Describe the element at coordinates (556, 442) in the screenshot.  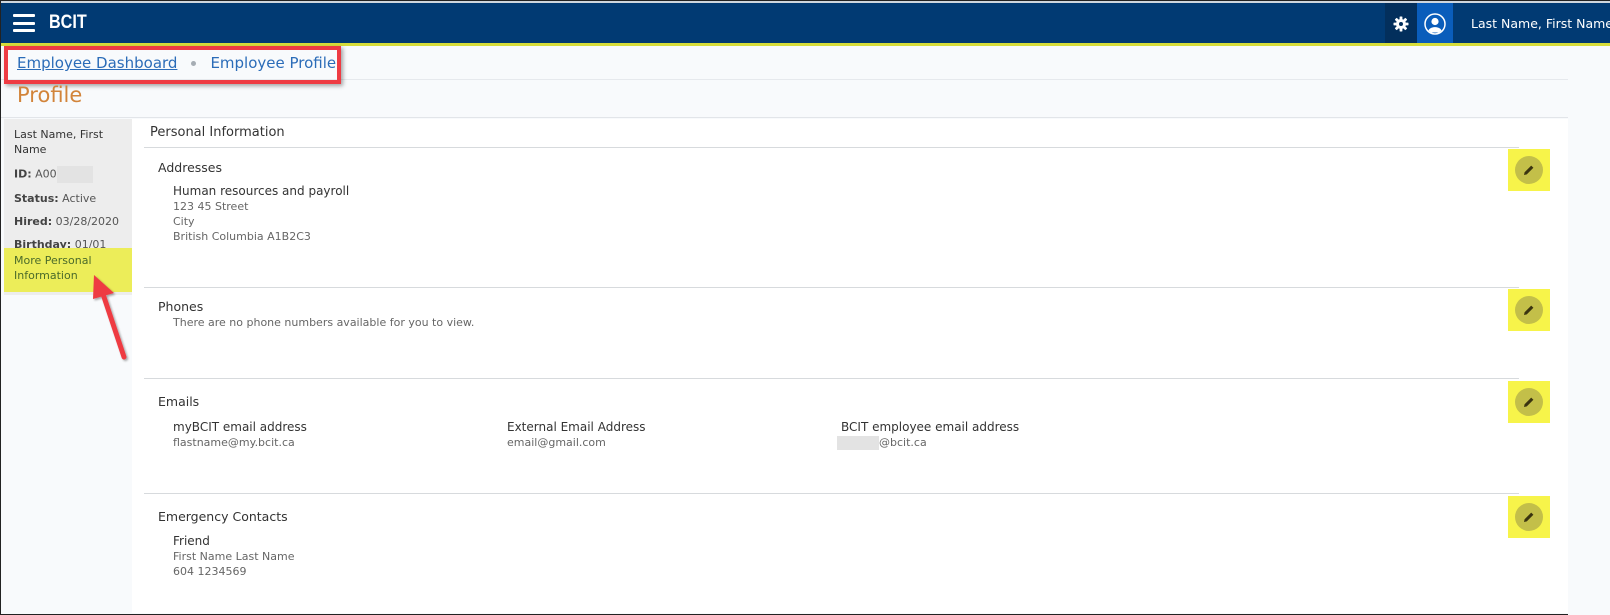
I see `email-value: email@gmail.com` at that location.